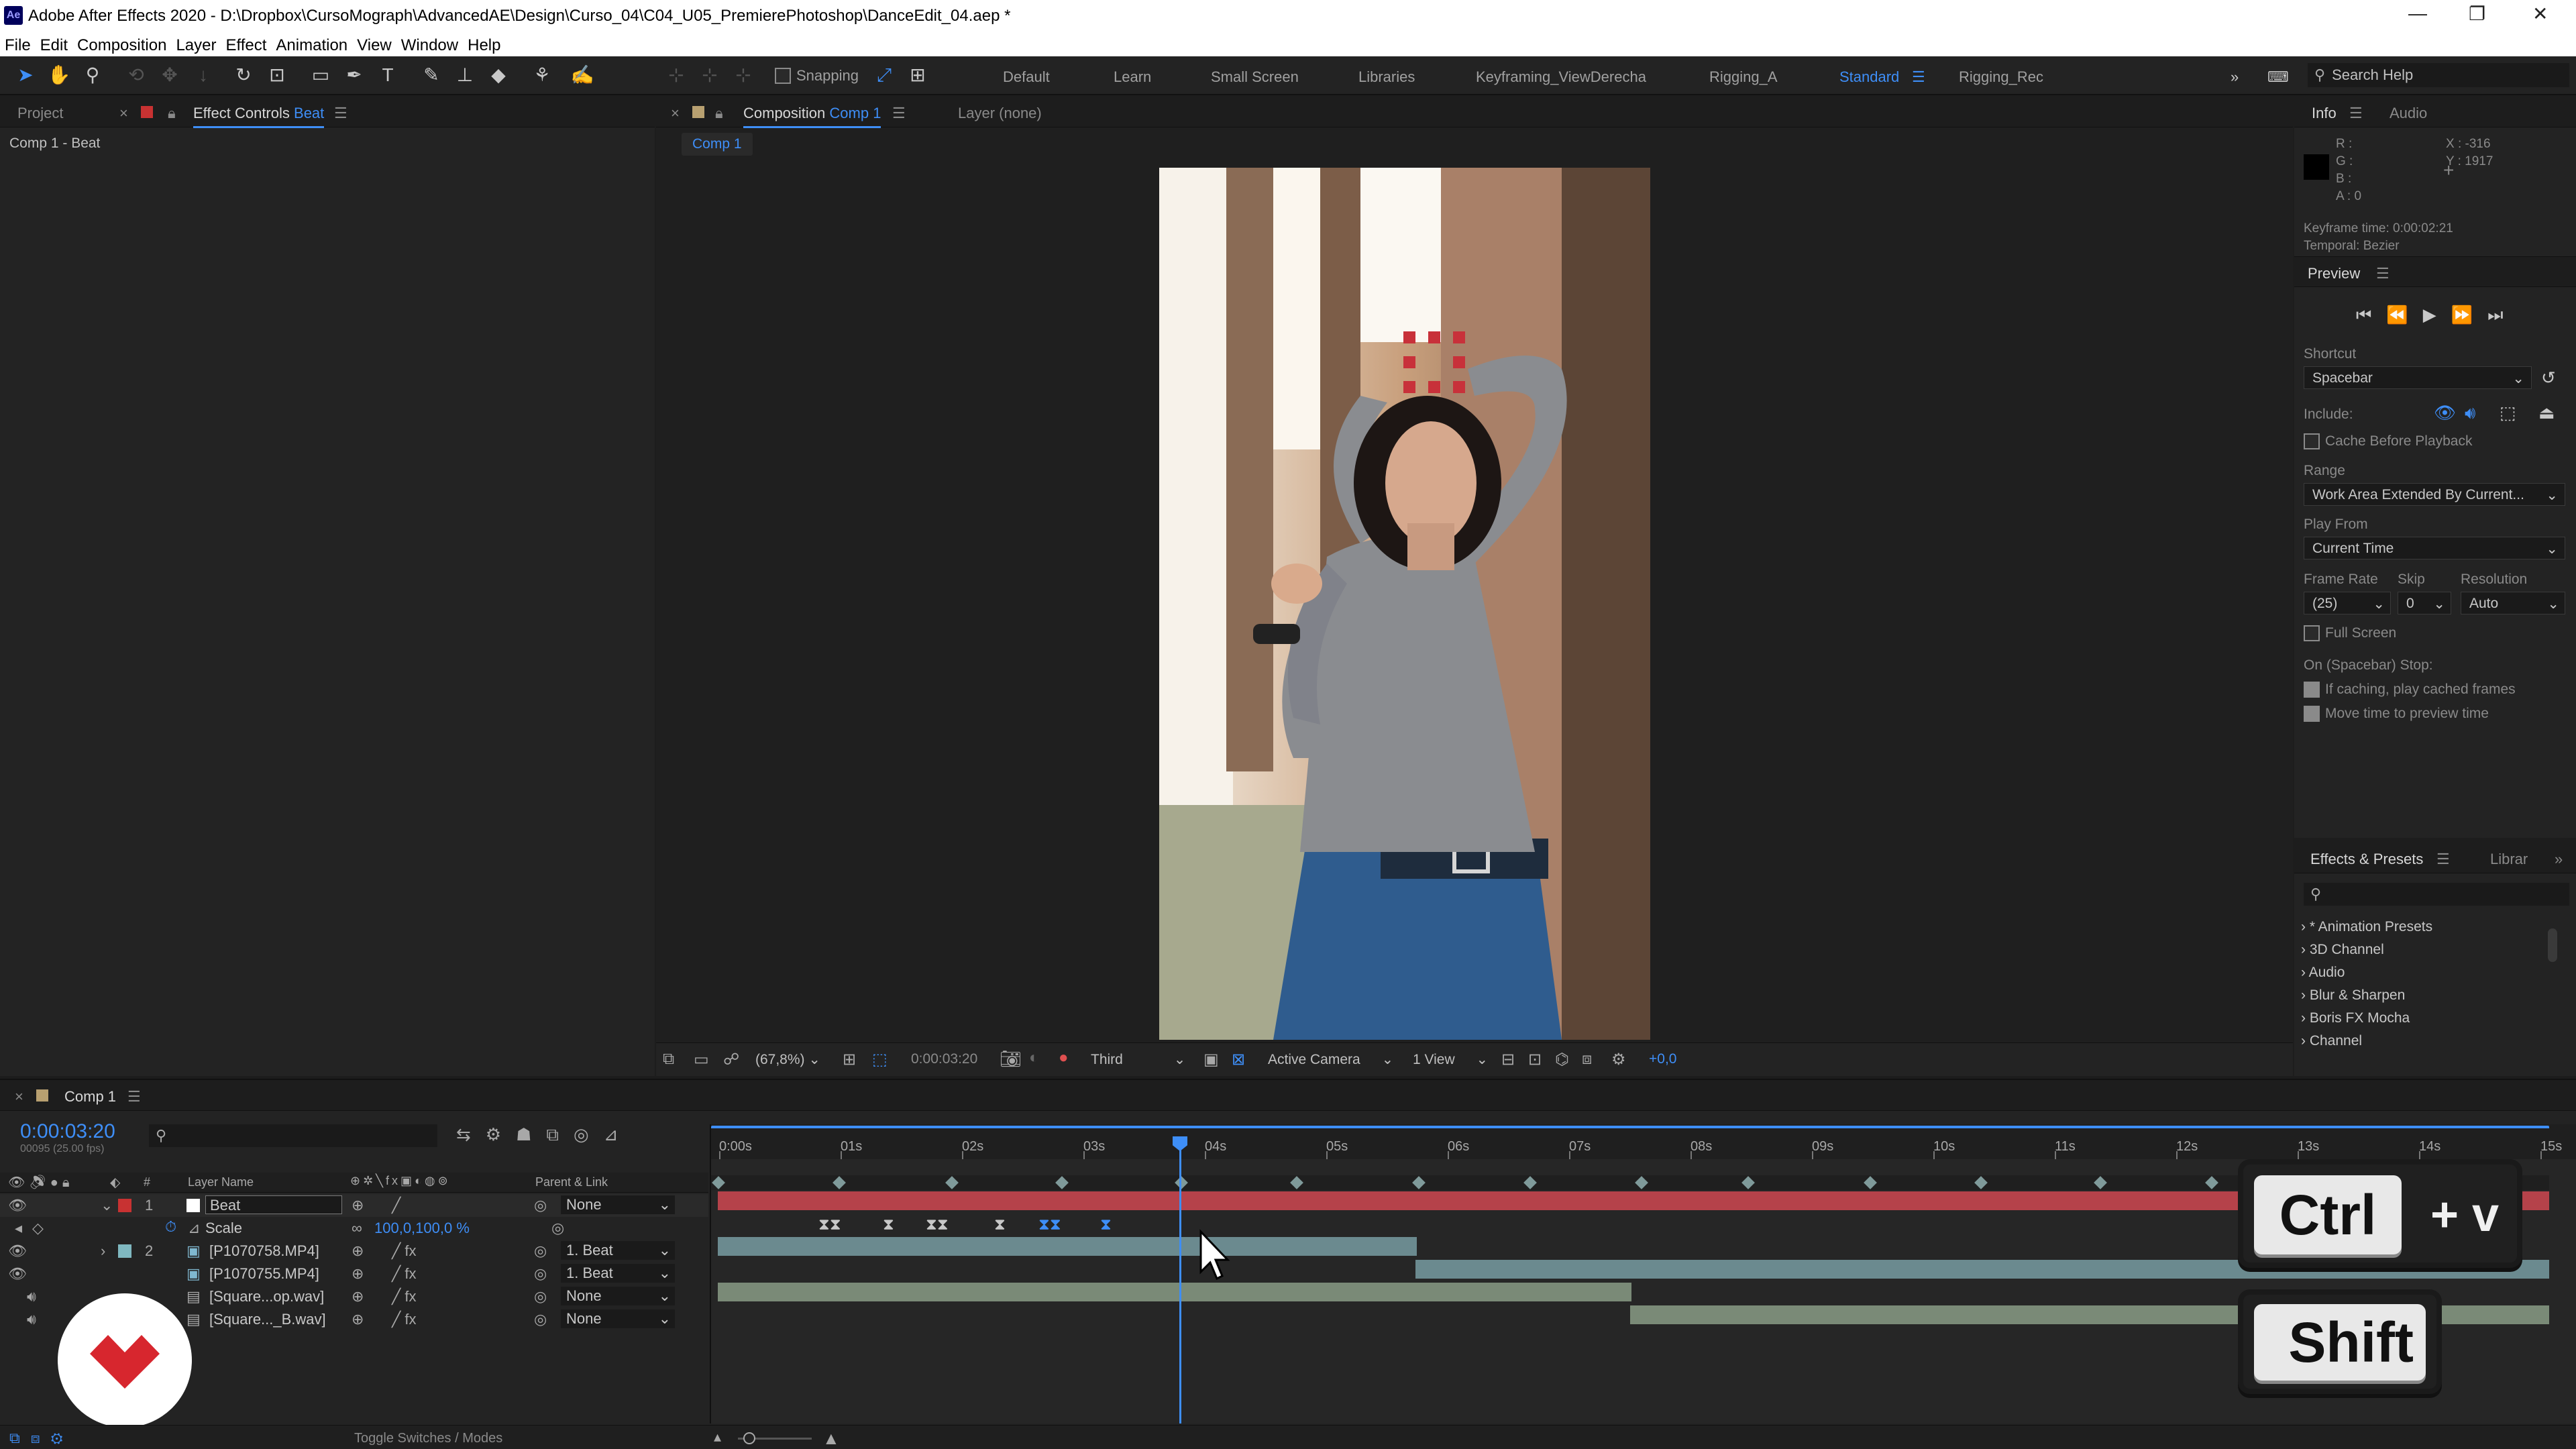 This screenshot has width=2576, height=1449. What do you see at coordinates (1330, 1059) in the screenshot?
I see `camera-dropdown: Active Camera ⌄` at bounding box center [1330, 1059].